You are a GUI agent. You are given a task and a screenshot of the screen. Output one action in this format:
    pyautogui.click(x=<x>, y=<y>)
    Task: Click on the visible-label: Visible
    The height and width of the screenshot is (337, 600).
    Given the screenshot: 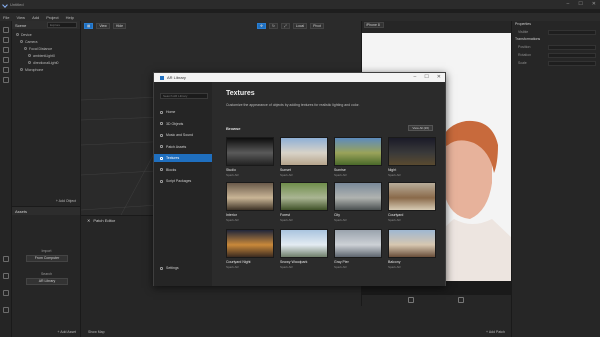 What is the action you would take?
    pyautogui.click(x=523, y=32)
    